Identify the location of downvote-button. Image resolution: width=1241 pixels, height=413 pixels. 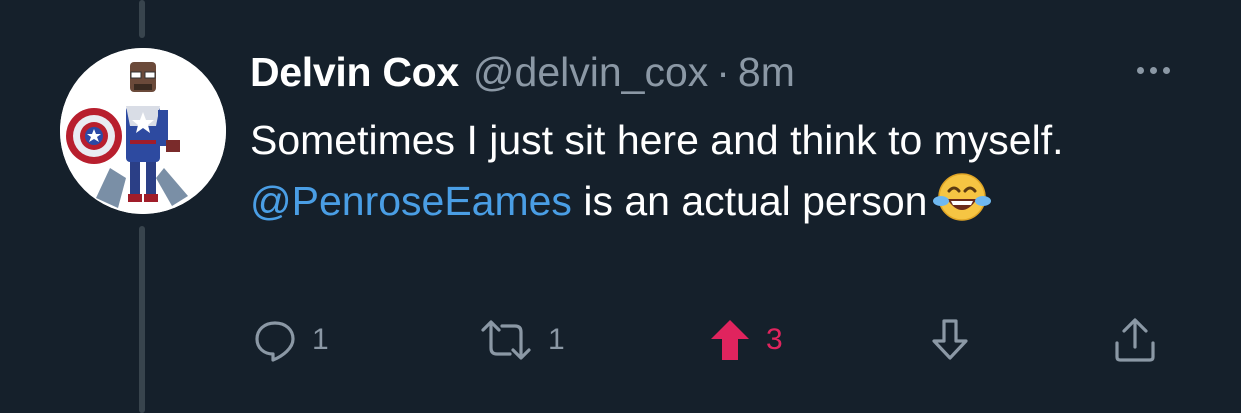
(950, 340).